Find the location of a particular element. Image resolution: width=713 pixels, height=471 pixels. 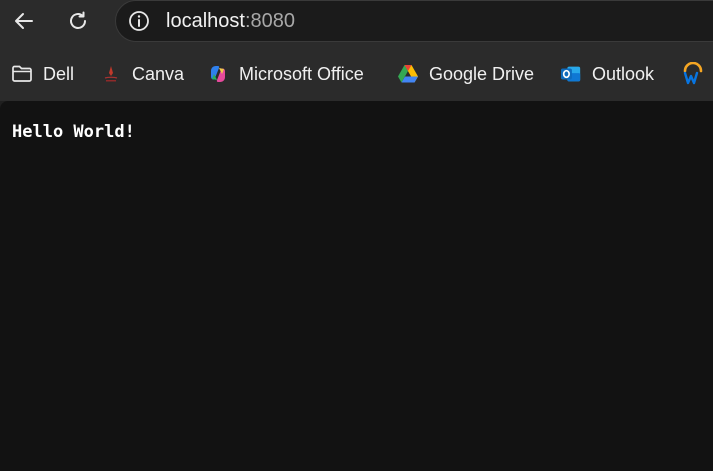

canva-icon is located at coordinates (111, 74).